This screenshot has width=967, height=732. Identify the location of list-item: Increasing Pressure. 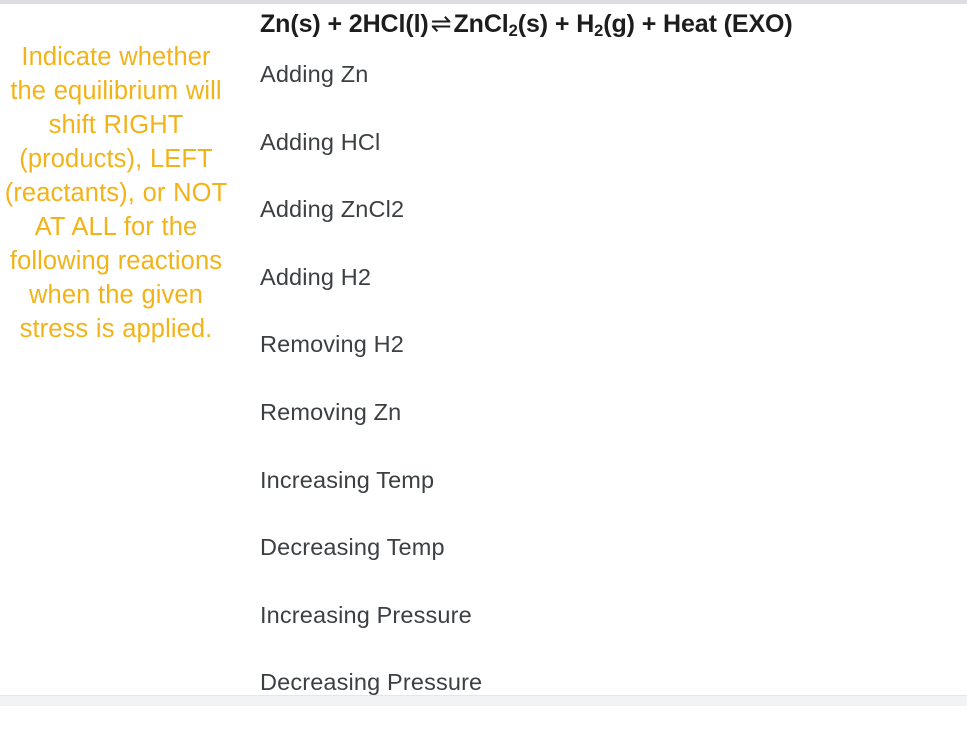
(610, 631).